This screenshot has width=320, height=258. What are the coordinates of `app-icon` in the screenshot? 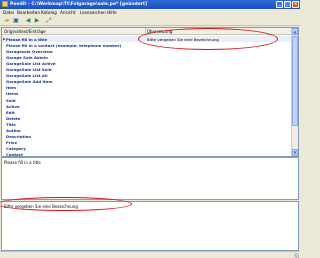 It's located at (5, 4).